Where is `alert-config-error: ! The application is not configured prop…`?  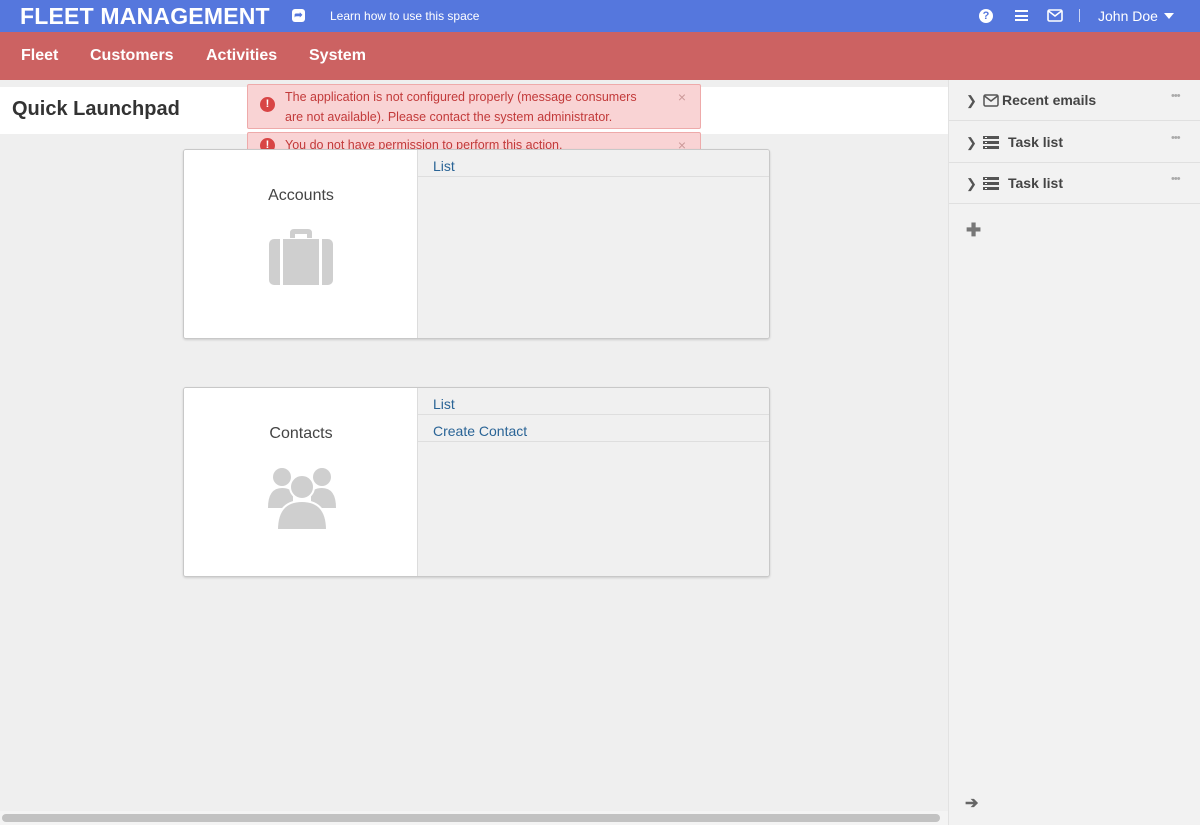
alert-config-error: ! The application is not configured prop… is located at coordinates (474, 106).